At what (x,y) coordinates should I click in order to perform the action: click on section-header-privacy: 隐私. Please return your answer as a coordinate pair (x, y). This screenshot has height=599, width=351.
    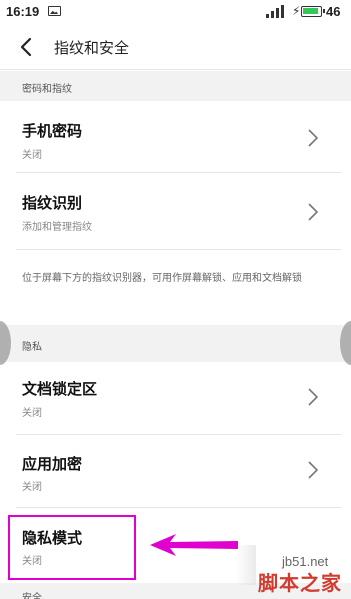
    Looking at the image, I should click on (175, 343).